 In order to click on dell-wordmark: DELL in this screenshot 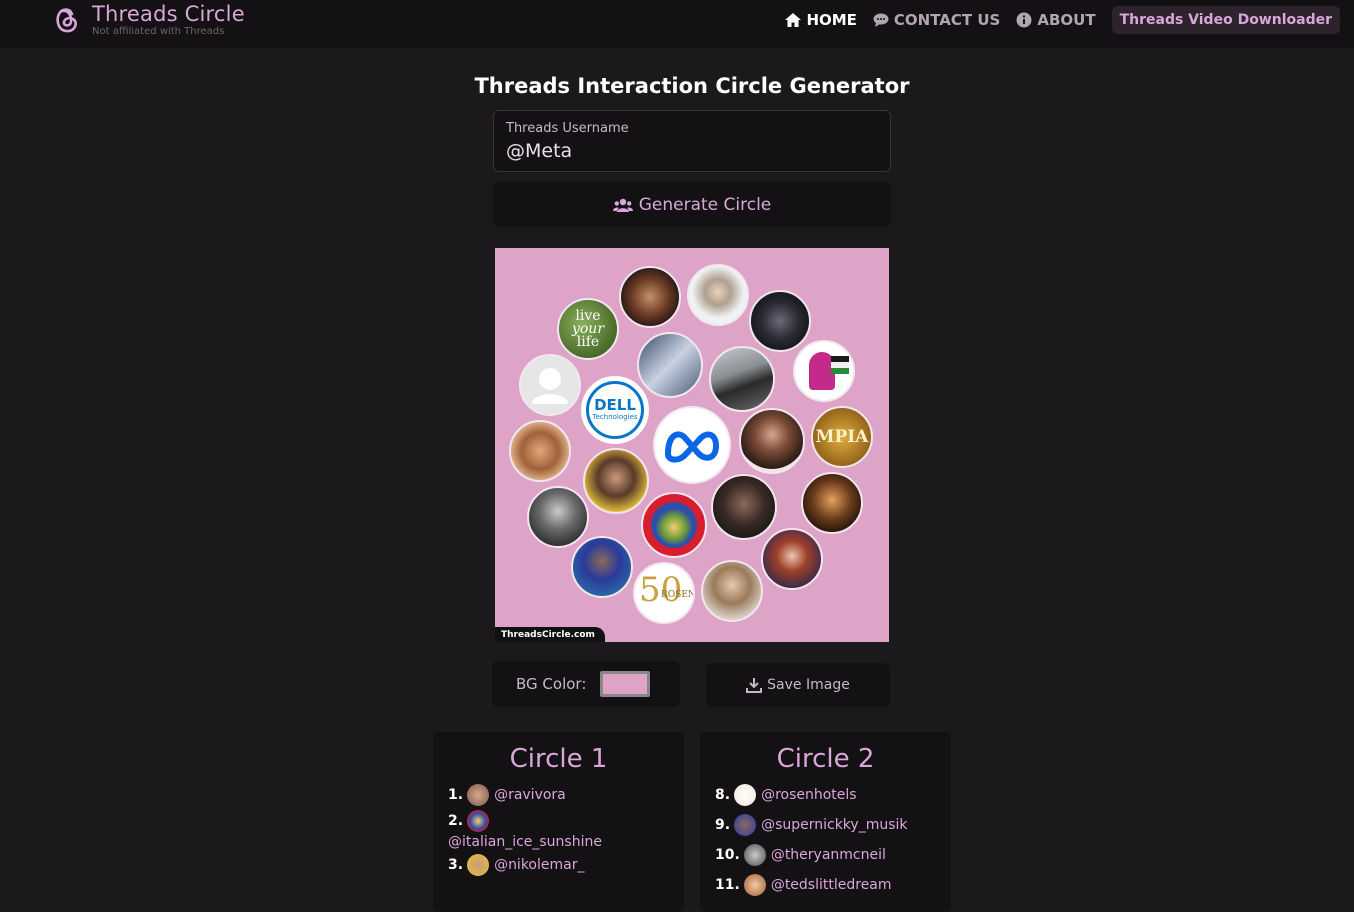, I will do `click(615, 405)`.